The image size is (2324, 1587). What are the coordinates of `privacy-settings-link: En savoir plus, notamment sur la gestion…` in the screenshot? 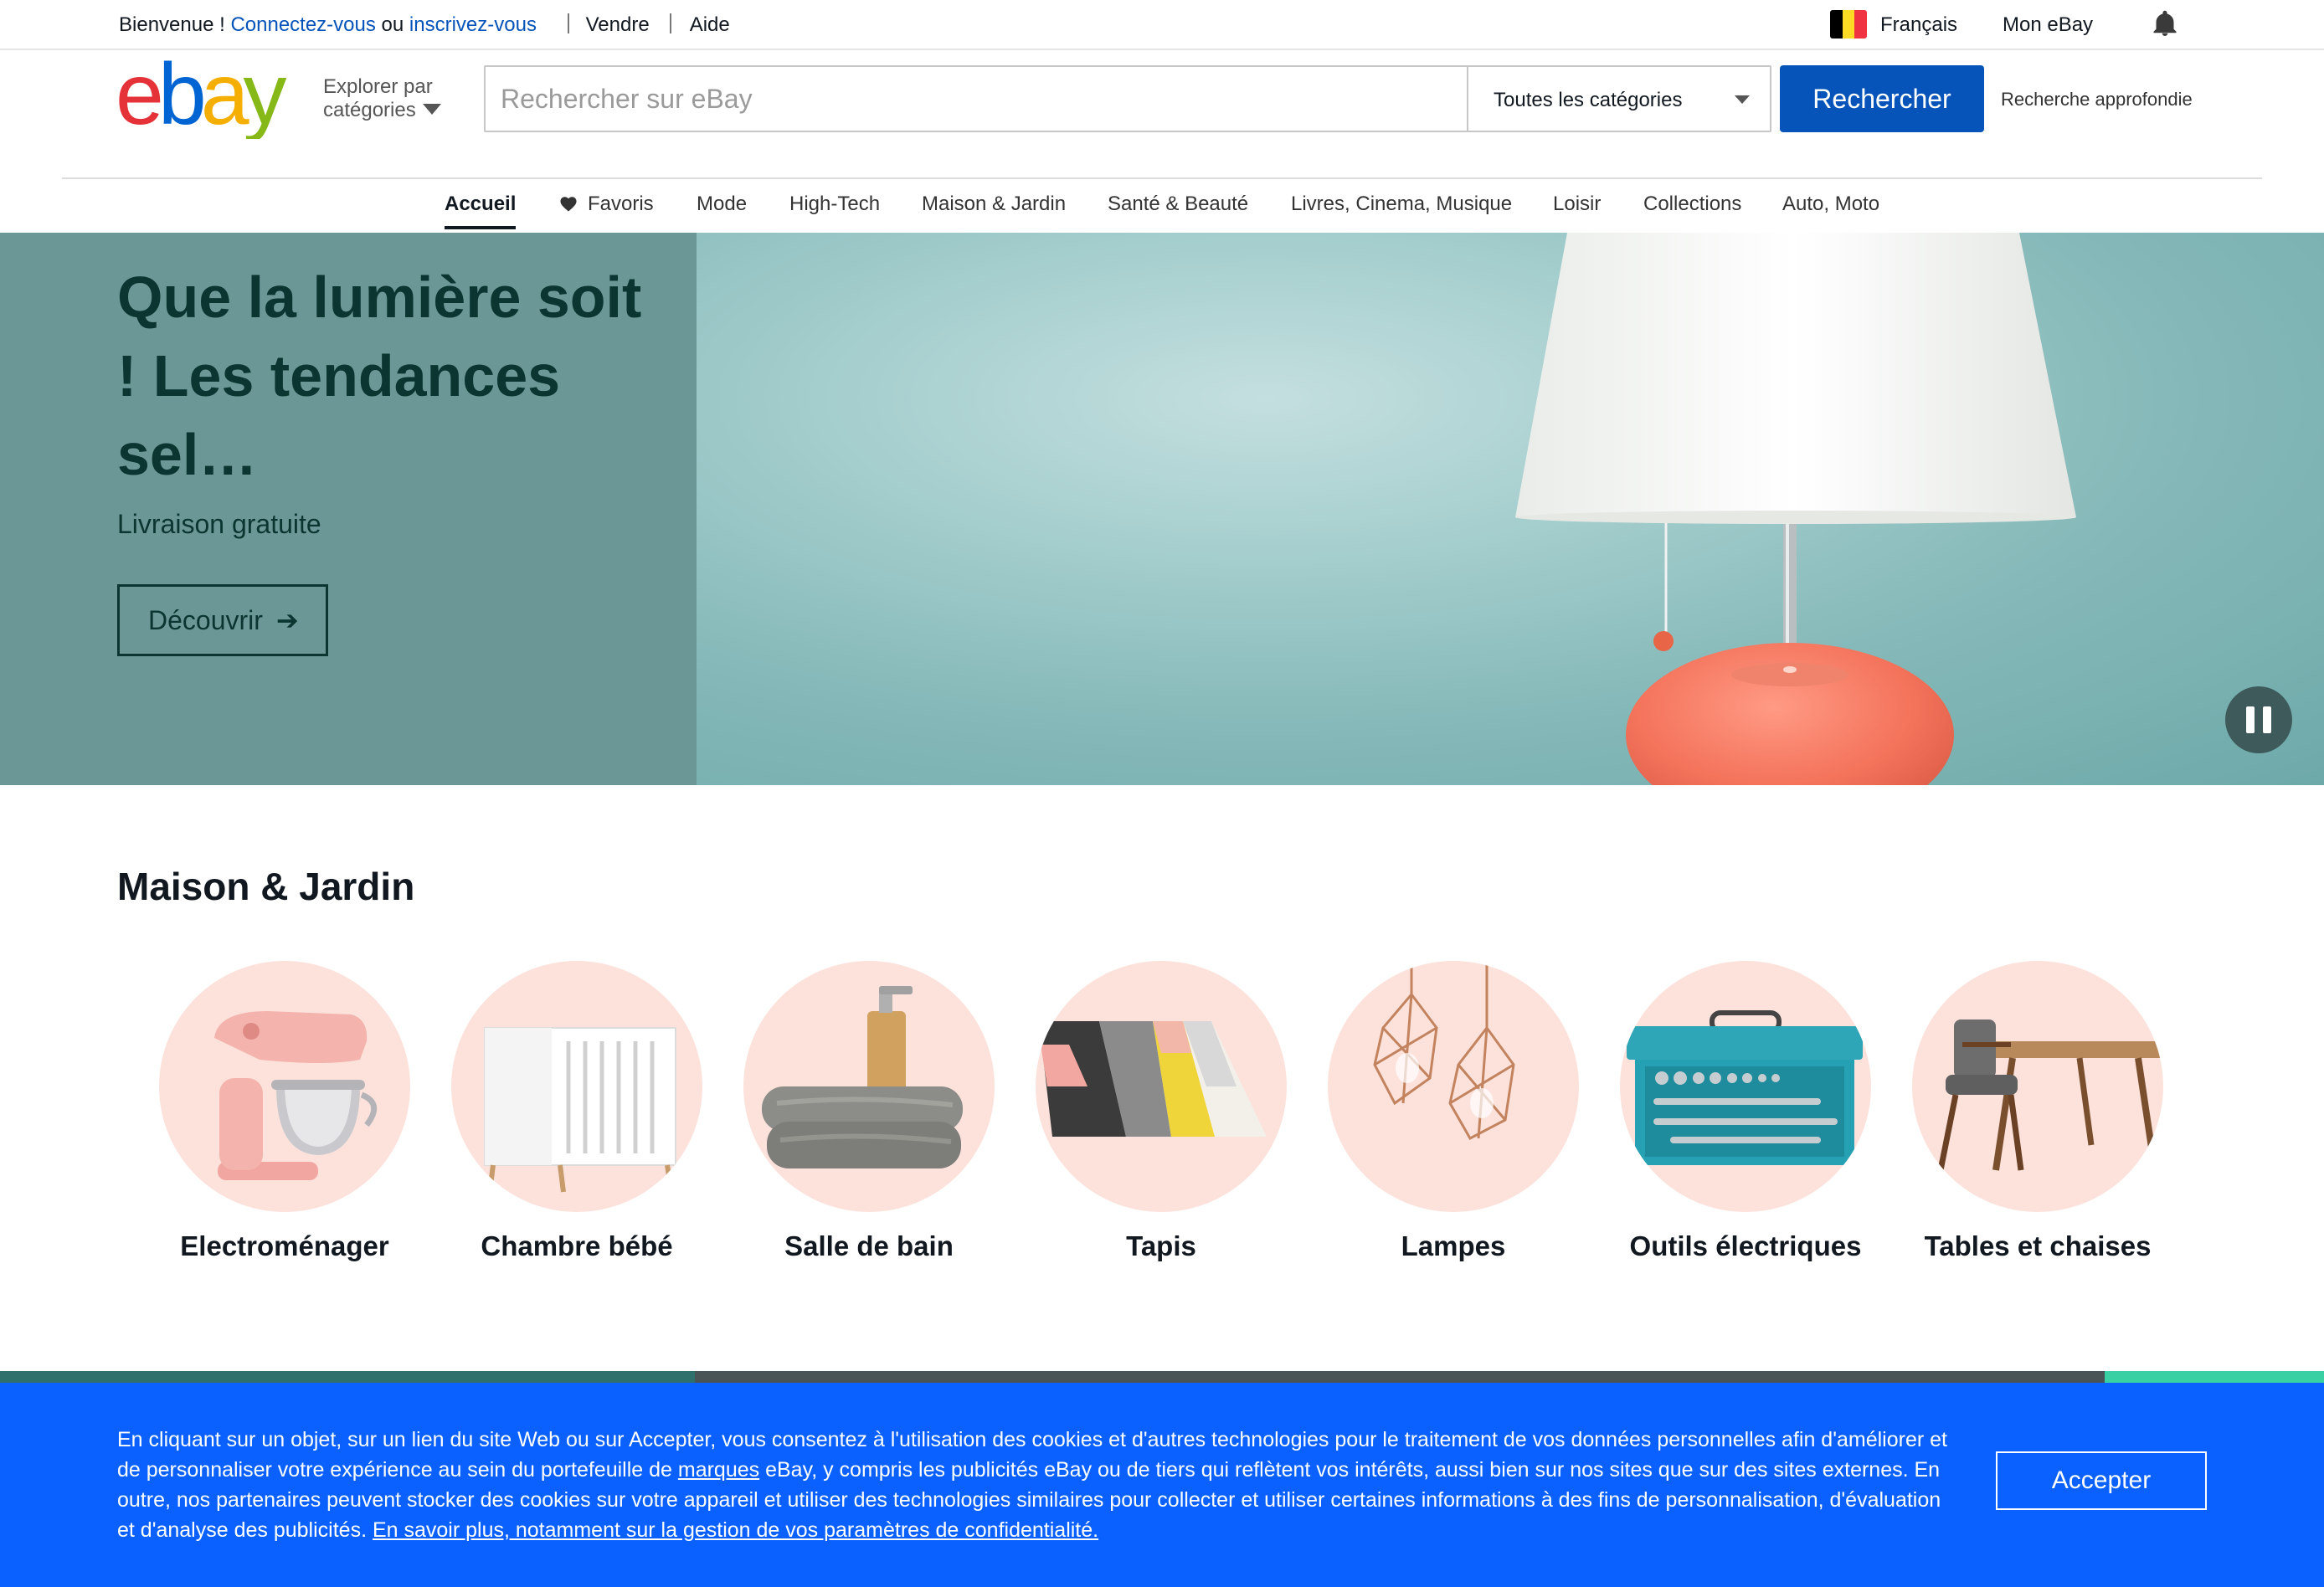 It's located at (736, 1530).